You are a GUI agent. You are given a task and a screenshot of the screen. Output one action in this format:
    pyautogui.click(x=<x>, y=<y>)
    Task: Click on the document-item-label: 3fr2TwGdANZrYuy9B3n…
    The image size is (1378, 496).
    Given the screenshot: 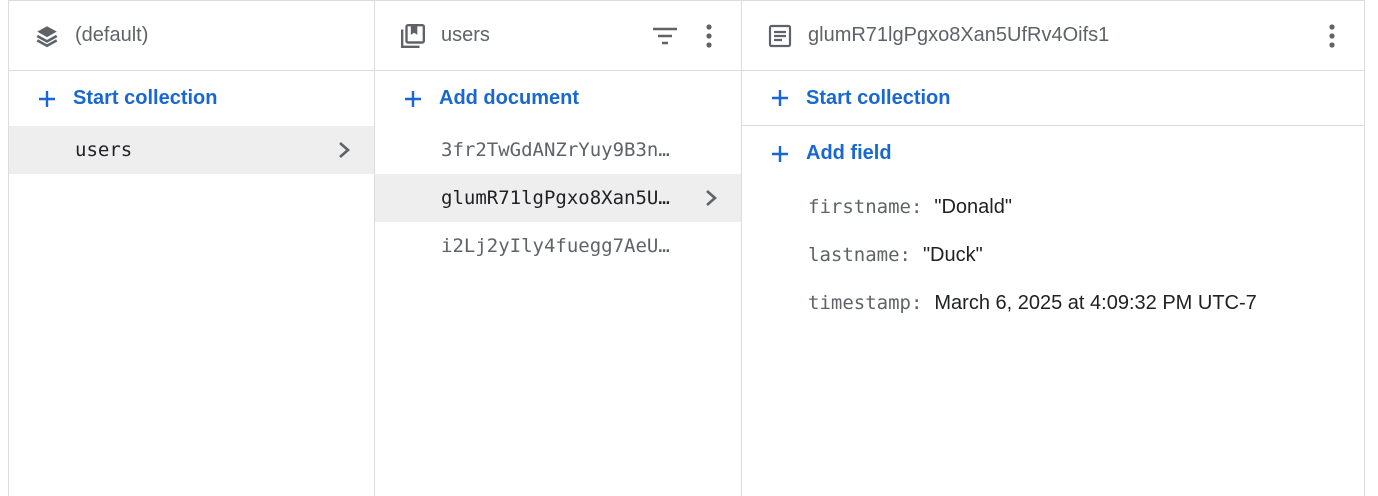 What is the action you would take?
    pyautogui.click(x=555, y=150)
    